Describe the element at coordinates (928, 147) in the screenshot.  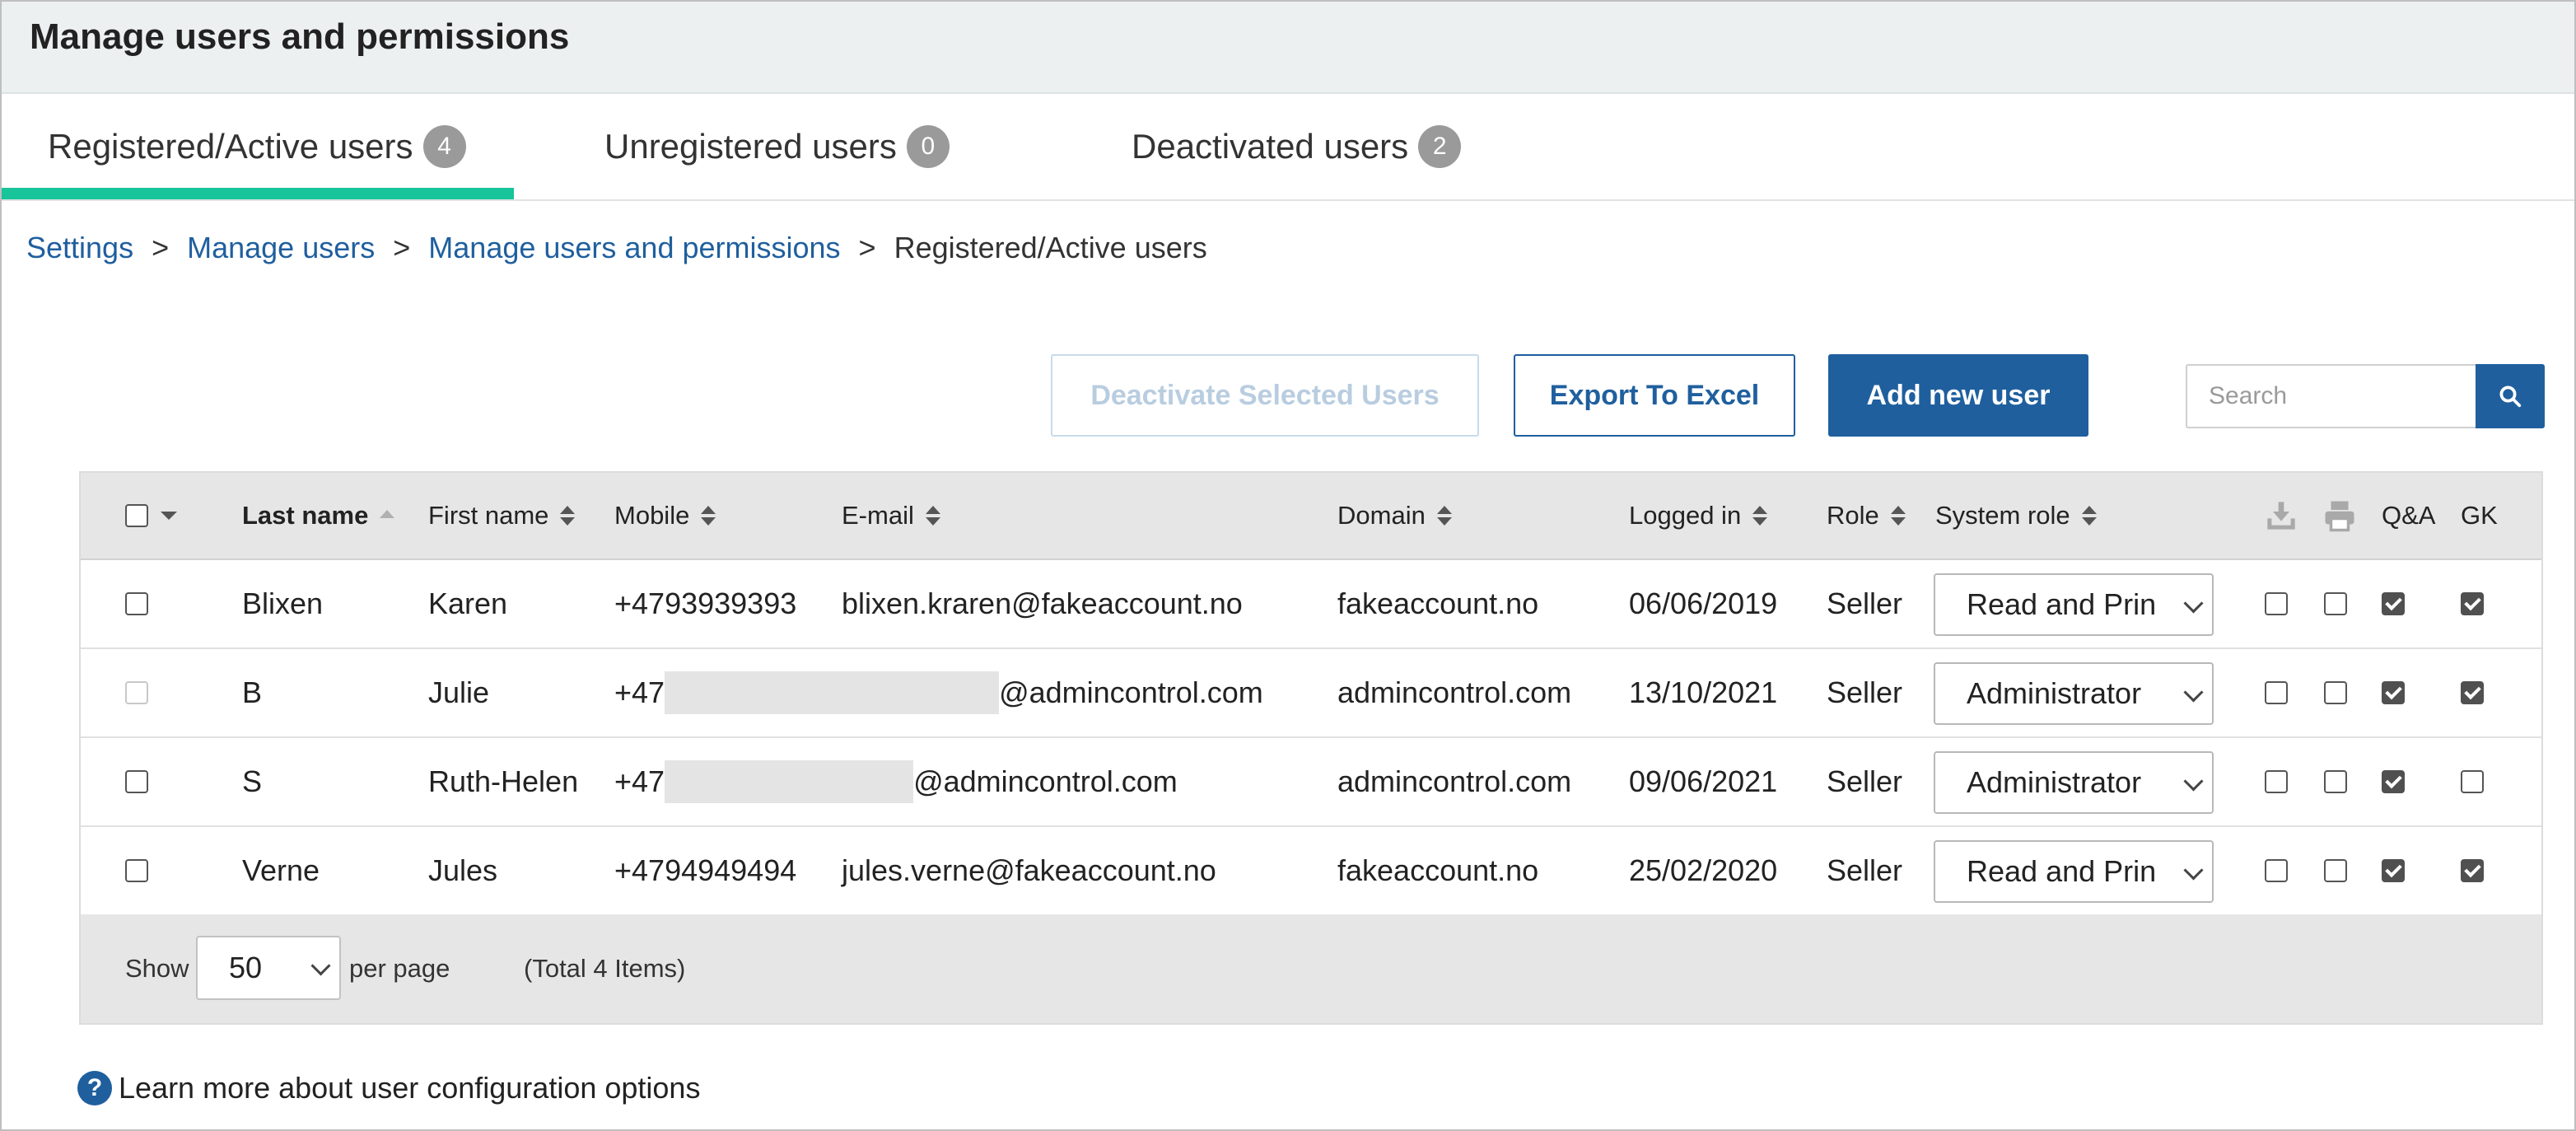
I see `tab-count-badge: 0` at that location.